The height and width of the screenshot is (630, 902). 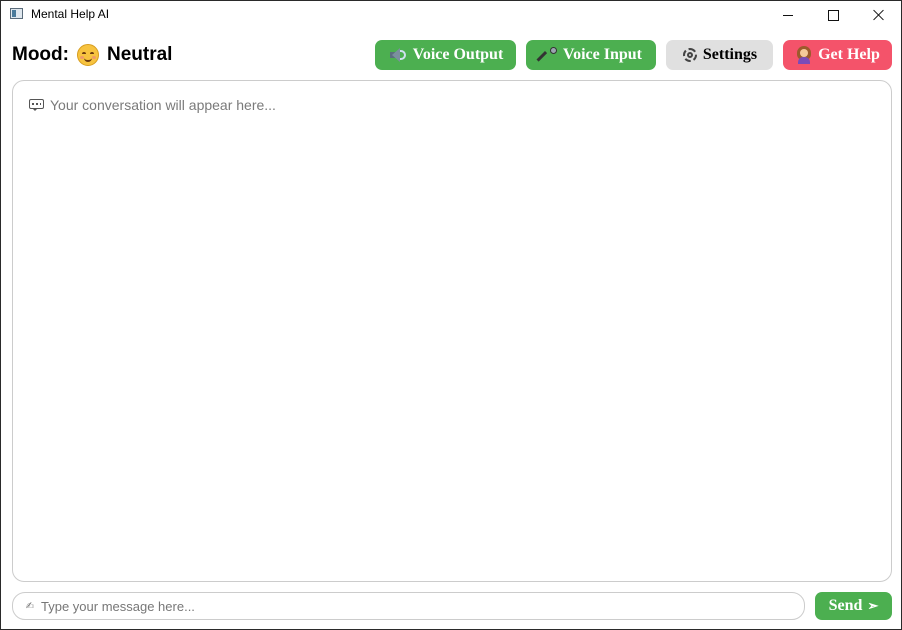 I want to click on maximize-icon, so click(x=833, y=15).